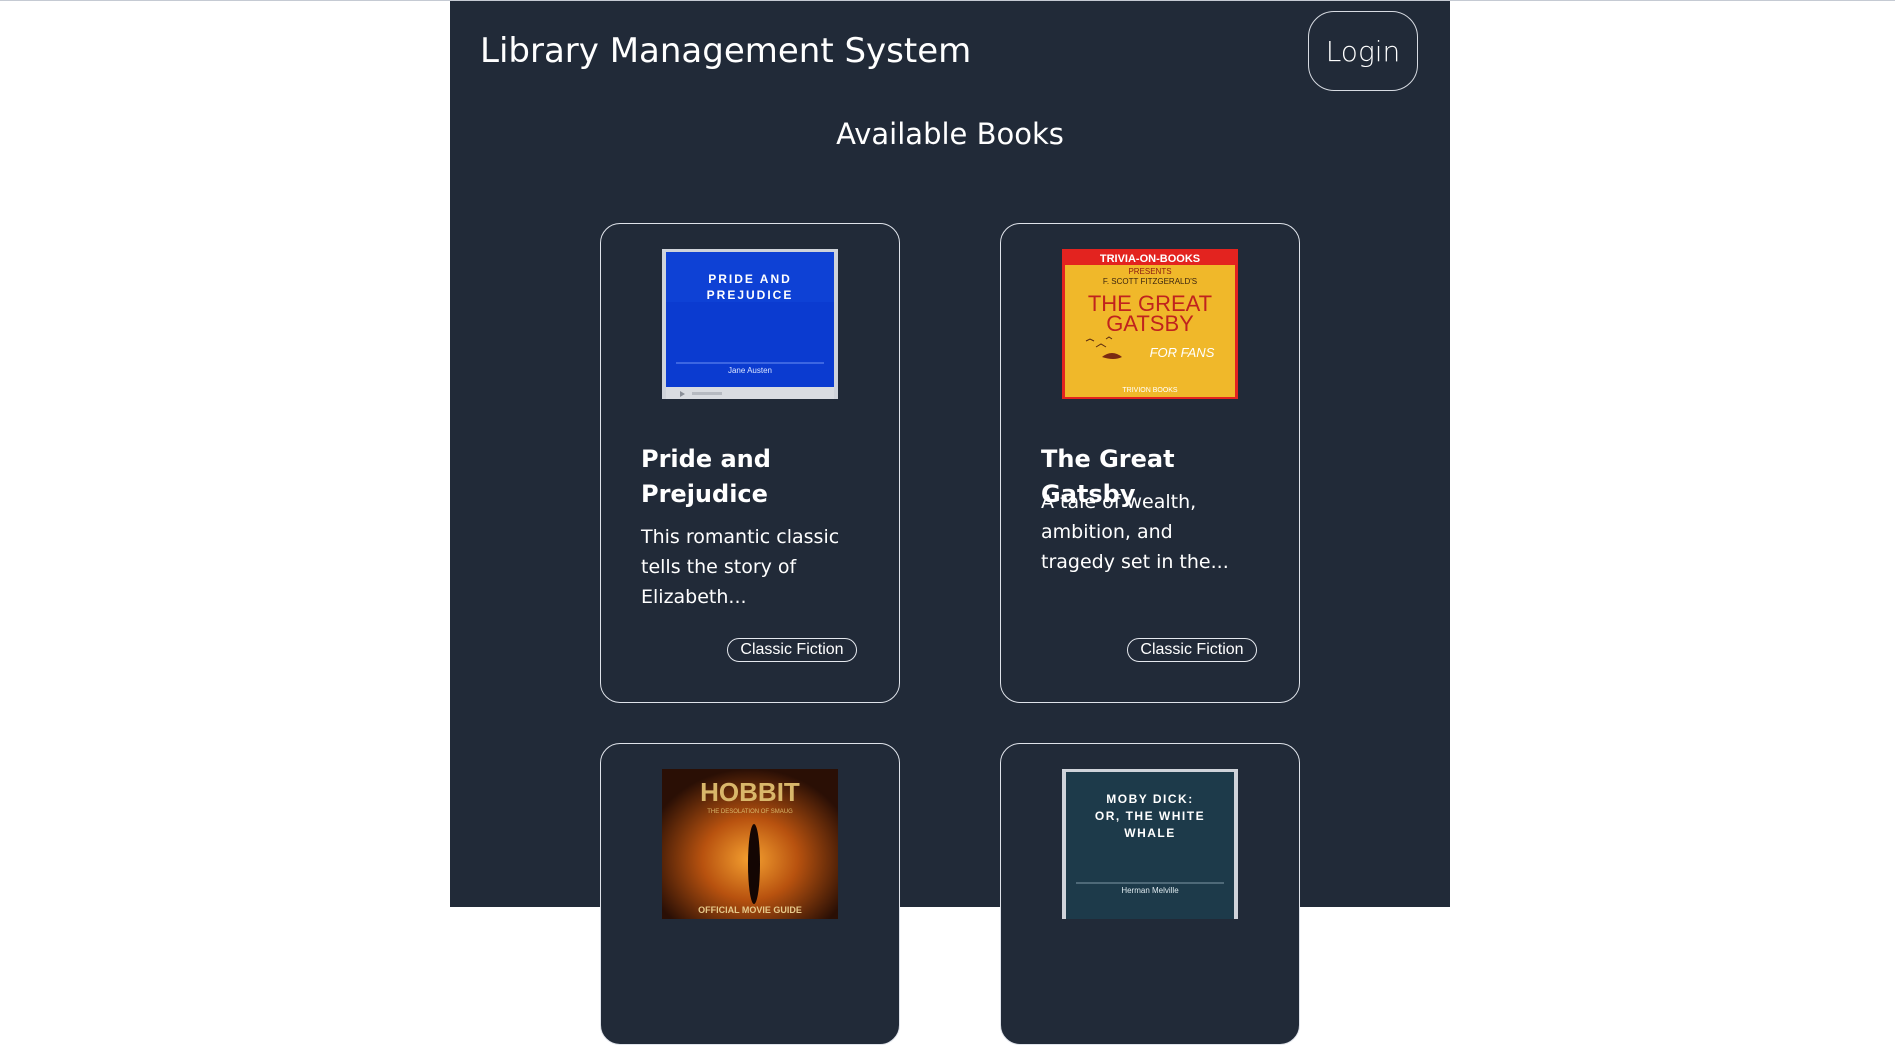 The width and height of the screenshot is (1895, 1045). Describe the element at coordinates (1150, 281) in the screenshot. I see `cover-author: F. SCOTT FITZGERALD'S` at that location.